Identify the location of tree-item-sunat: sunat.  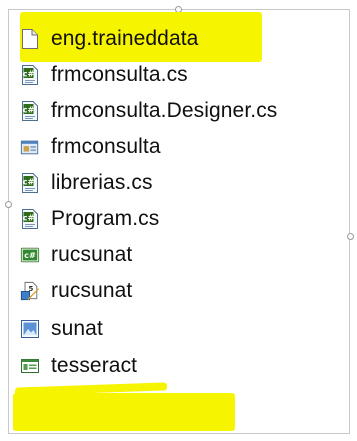
(180, 329).